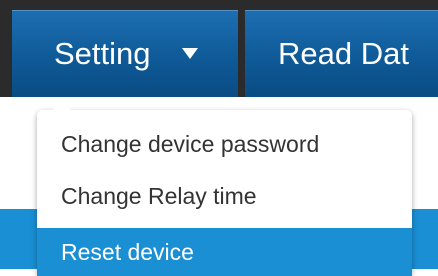 The image size is (438, 276). I want to click on menu-item-change-relay-time: Change Relay time, so click(224, 196).